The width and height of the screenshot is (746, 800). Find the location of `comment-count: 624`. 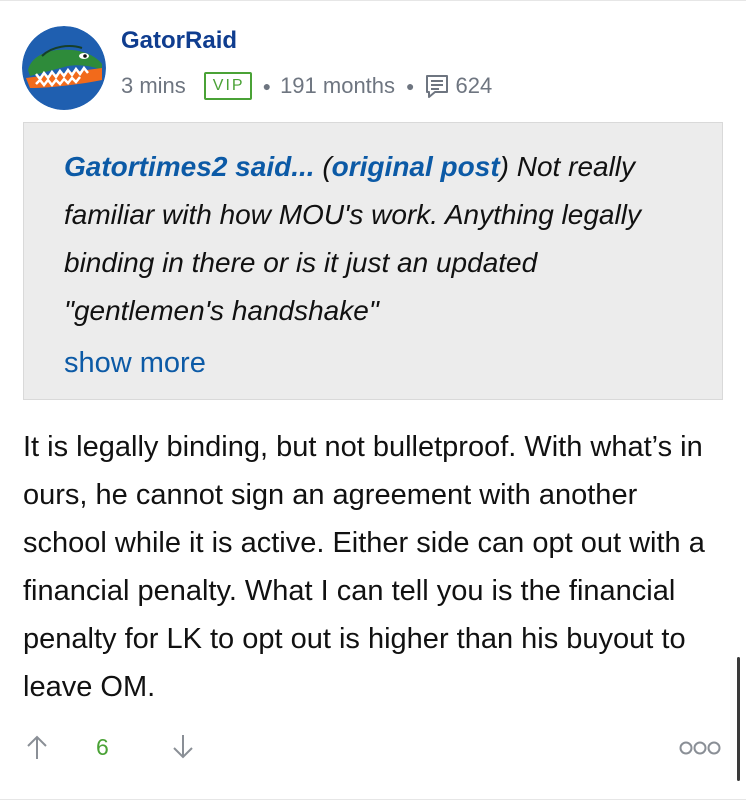

comment-count: 624 is located at coordinates (474, 85).